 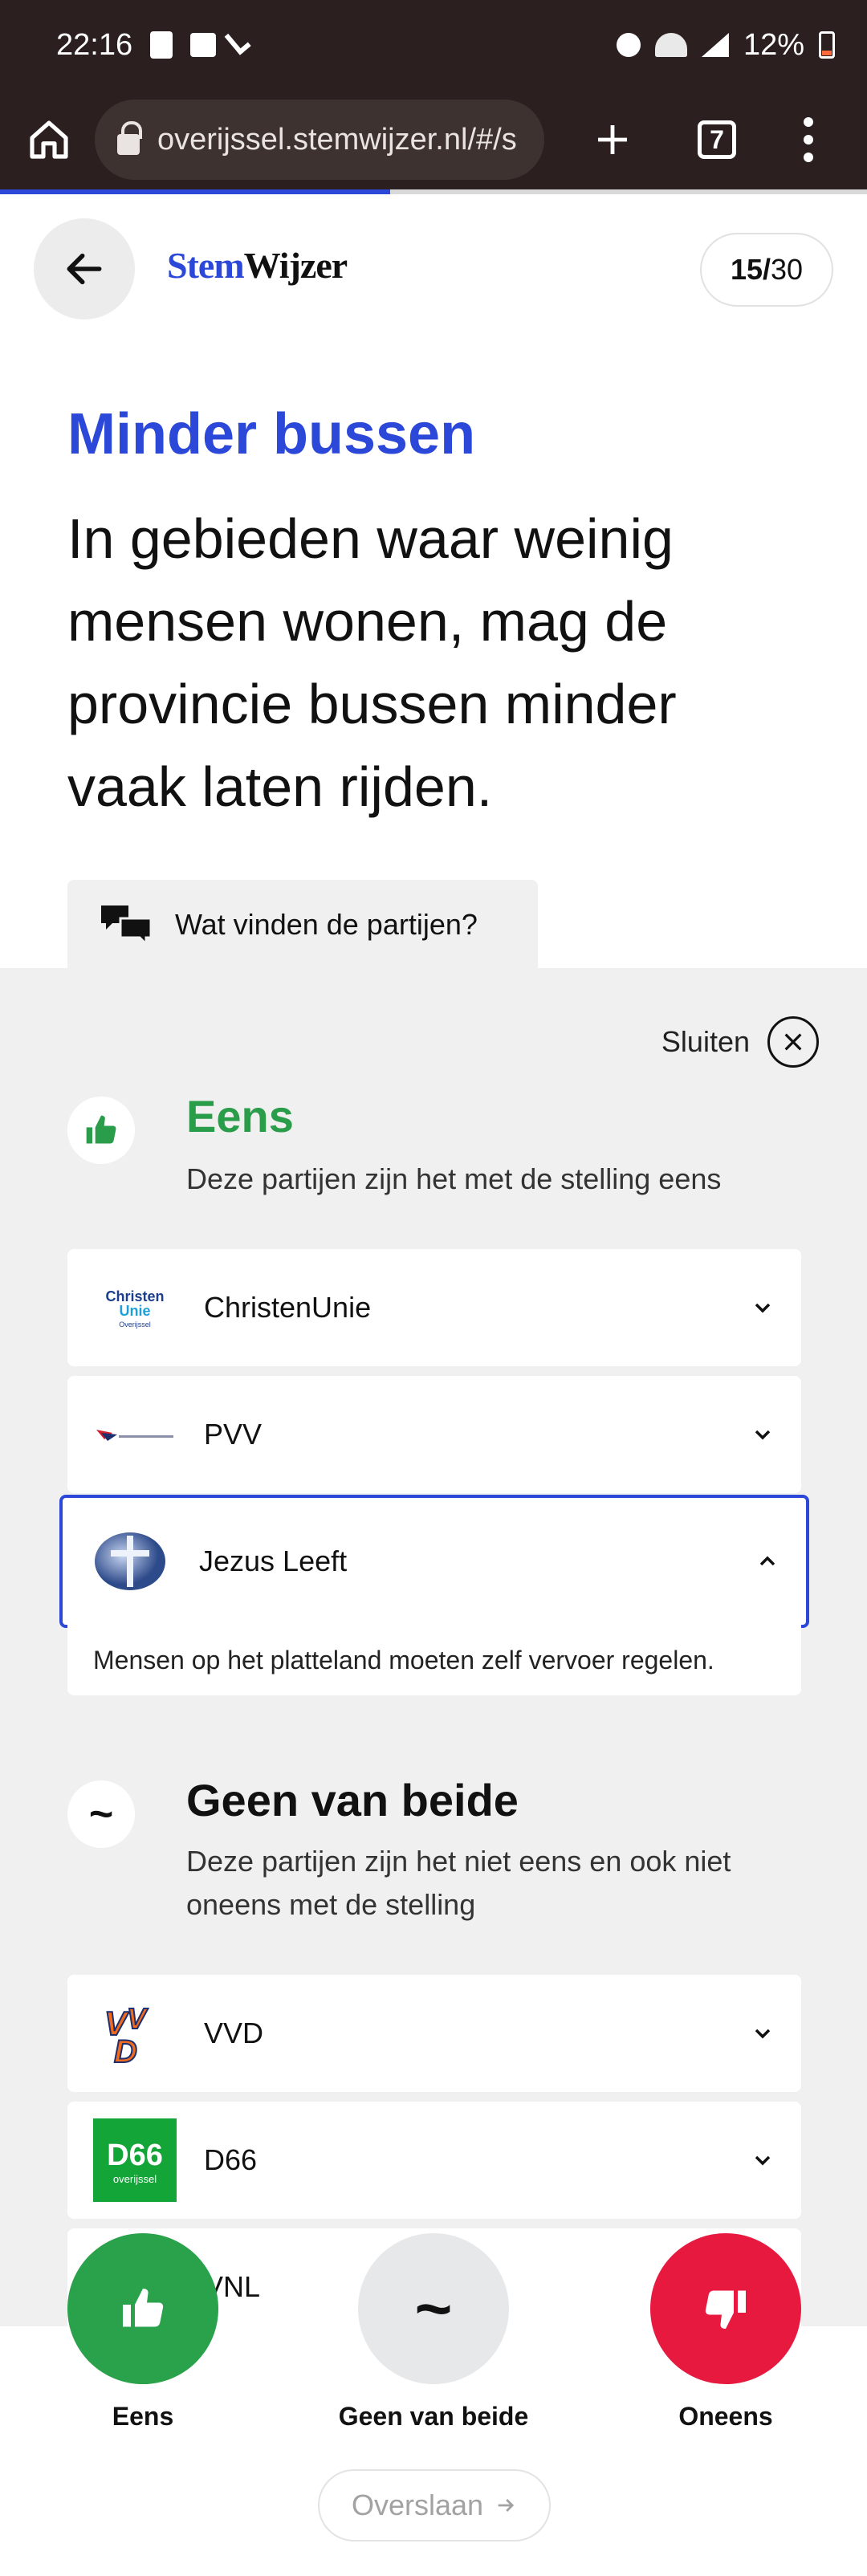 I want to click on back-button, so click(x=84, y=268).